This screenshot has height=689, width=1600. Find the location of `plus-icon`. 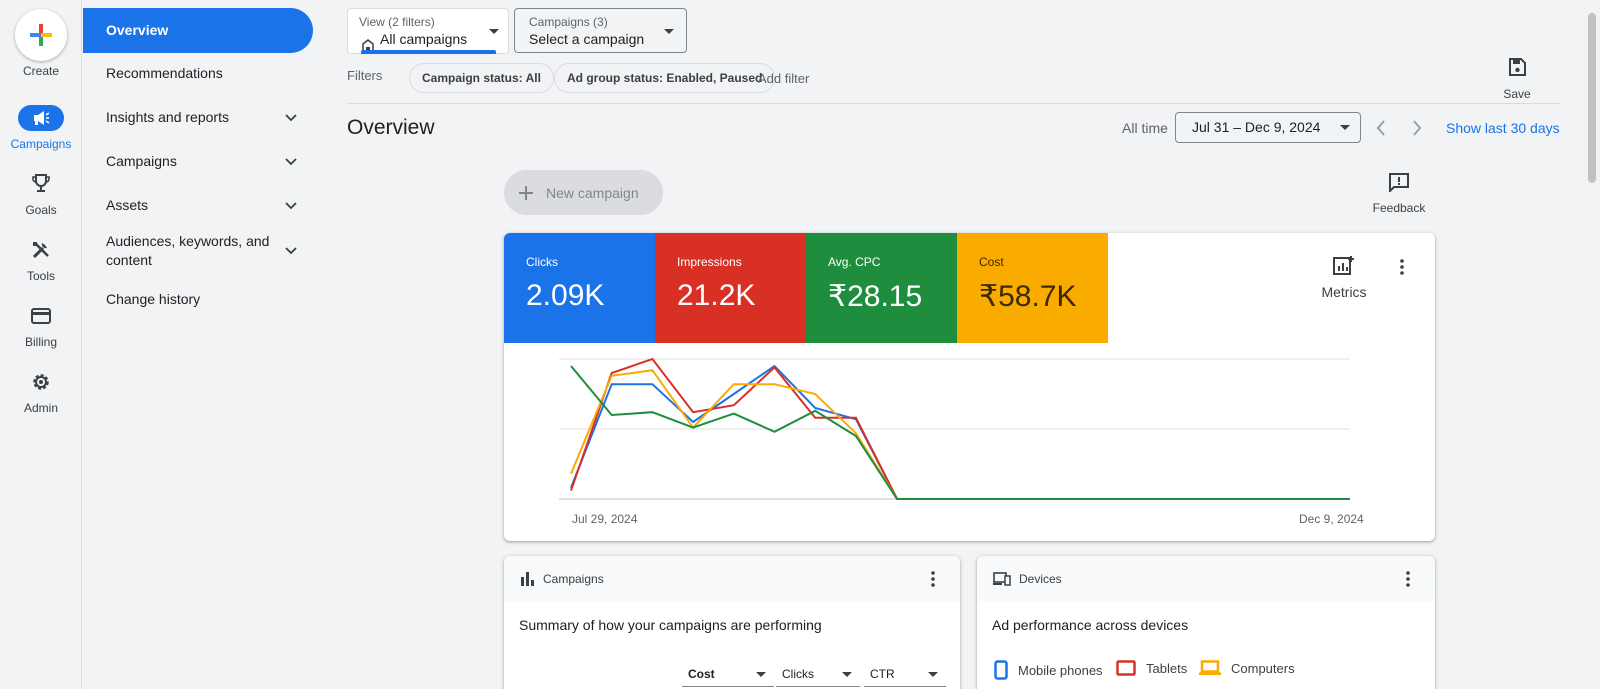

plus-icon is located at coordinates (526, 192).